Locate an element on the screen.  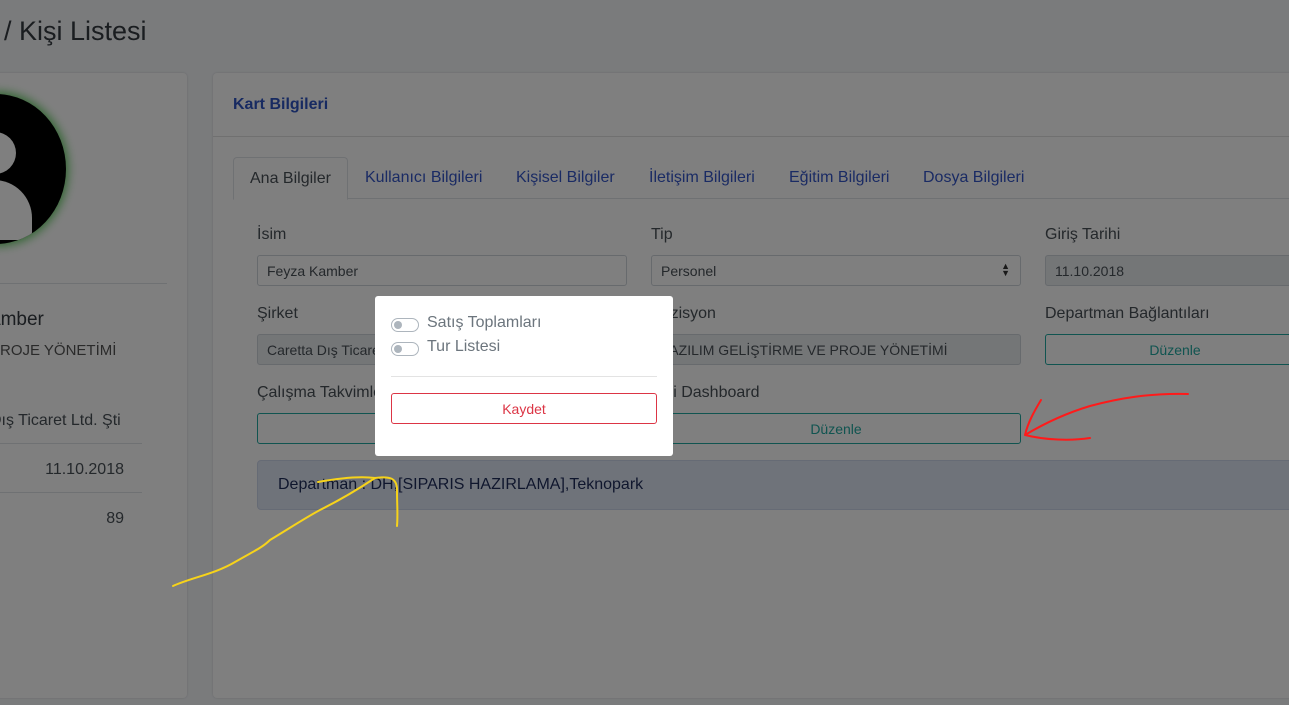
kaydet-button: Kaydet is located at coordinates (524, 408).